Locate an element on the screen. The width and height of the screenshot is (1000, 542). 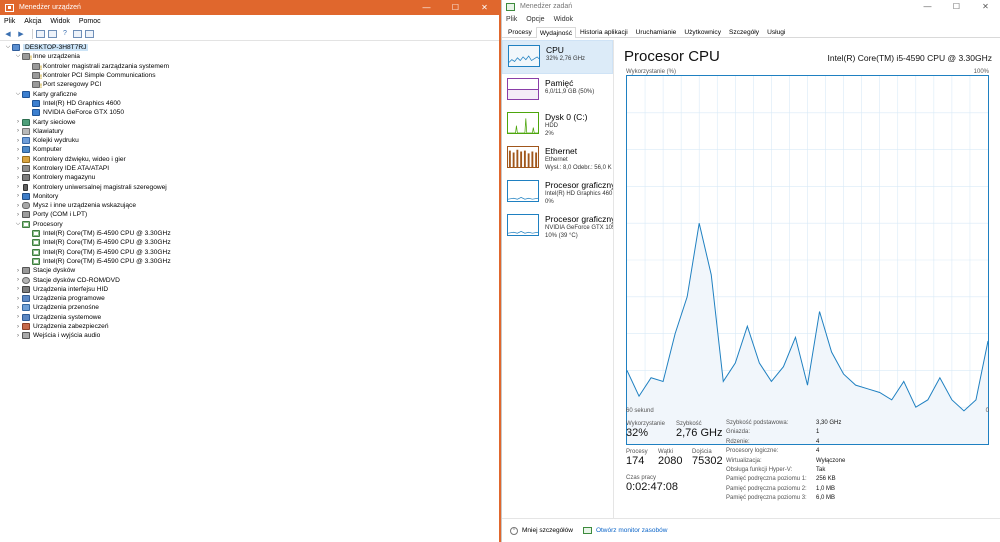
tree-node: ⌵ Karty graficzne is located at coordinates (249, 93).